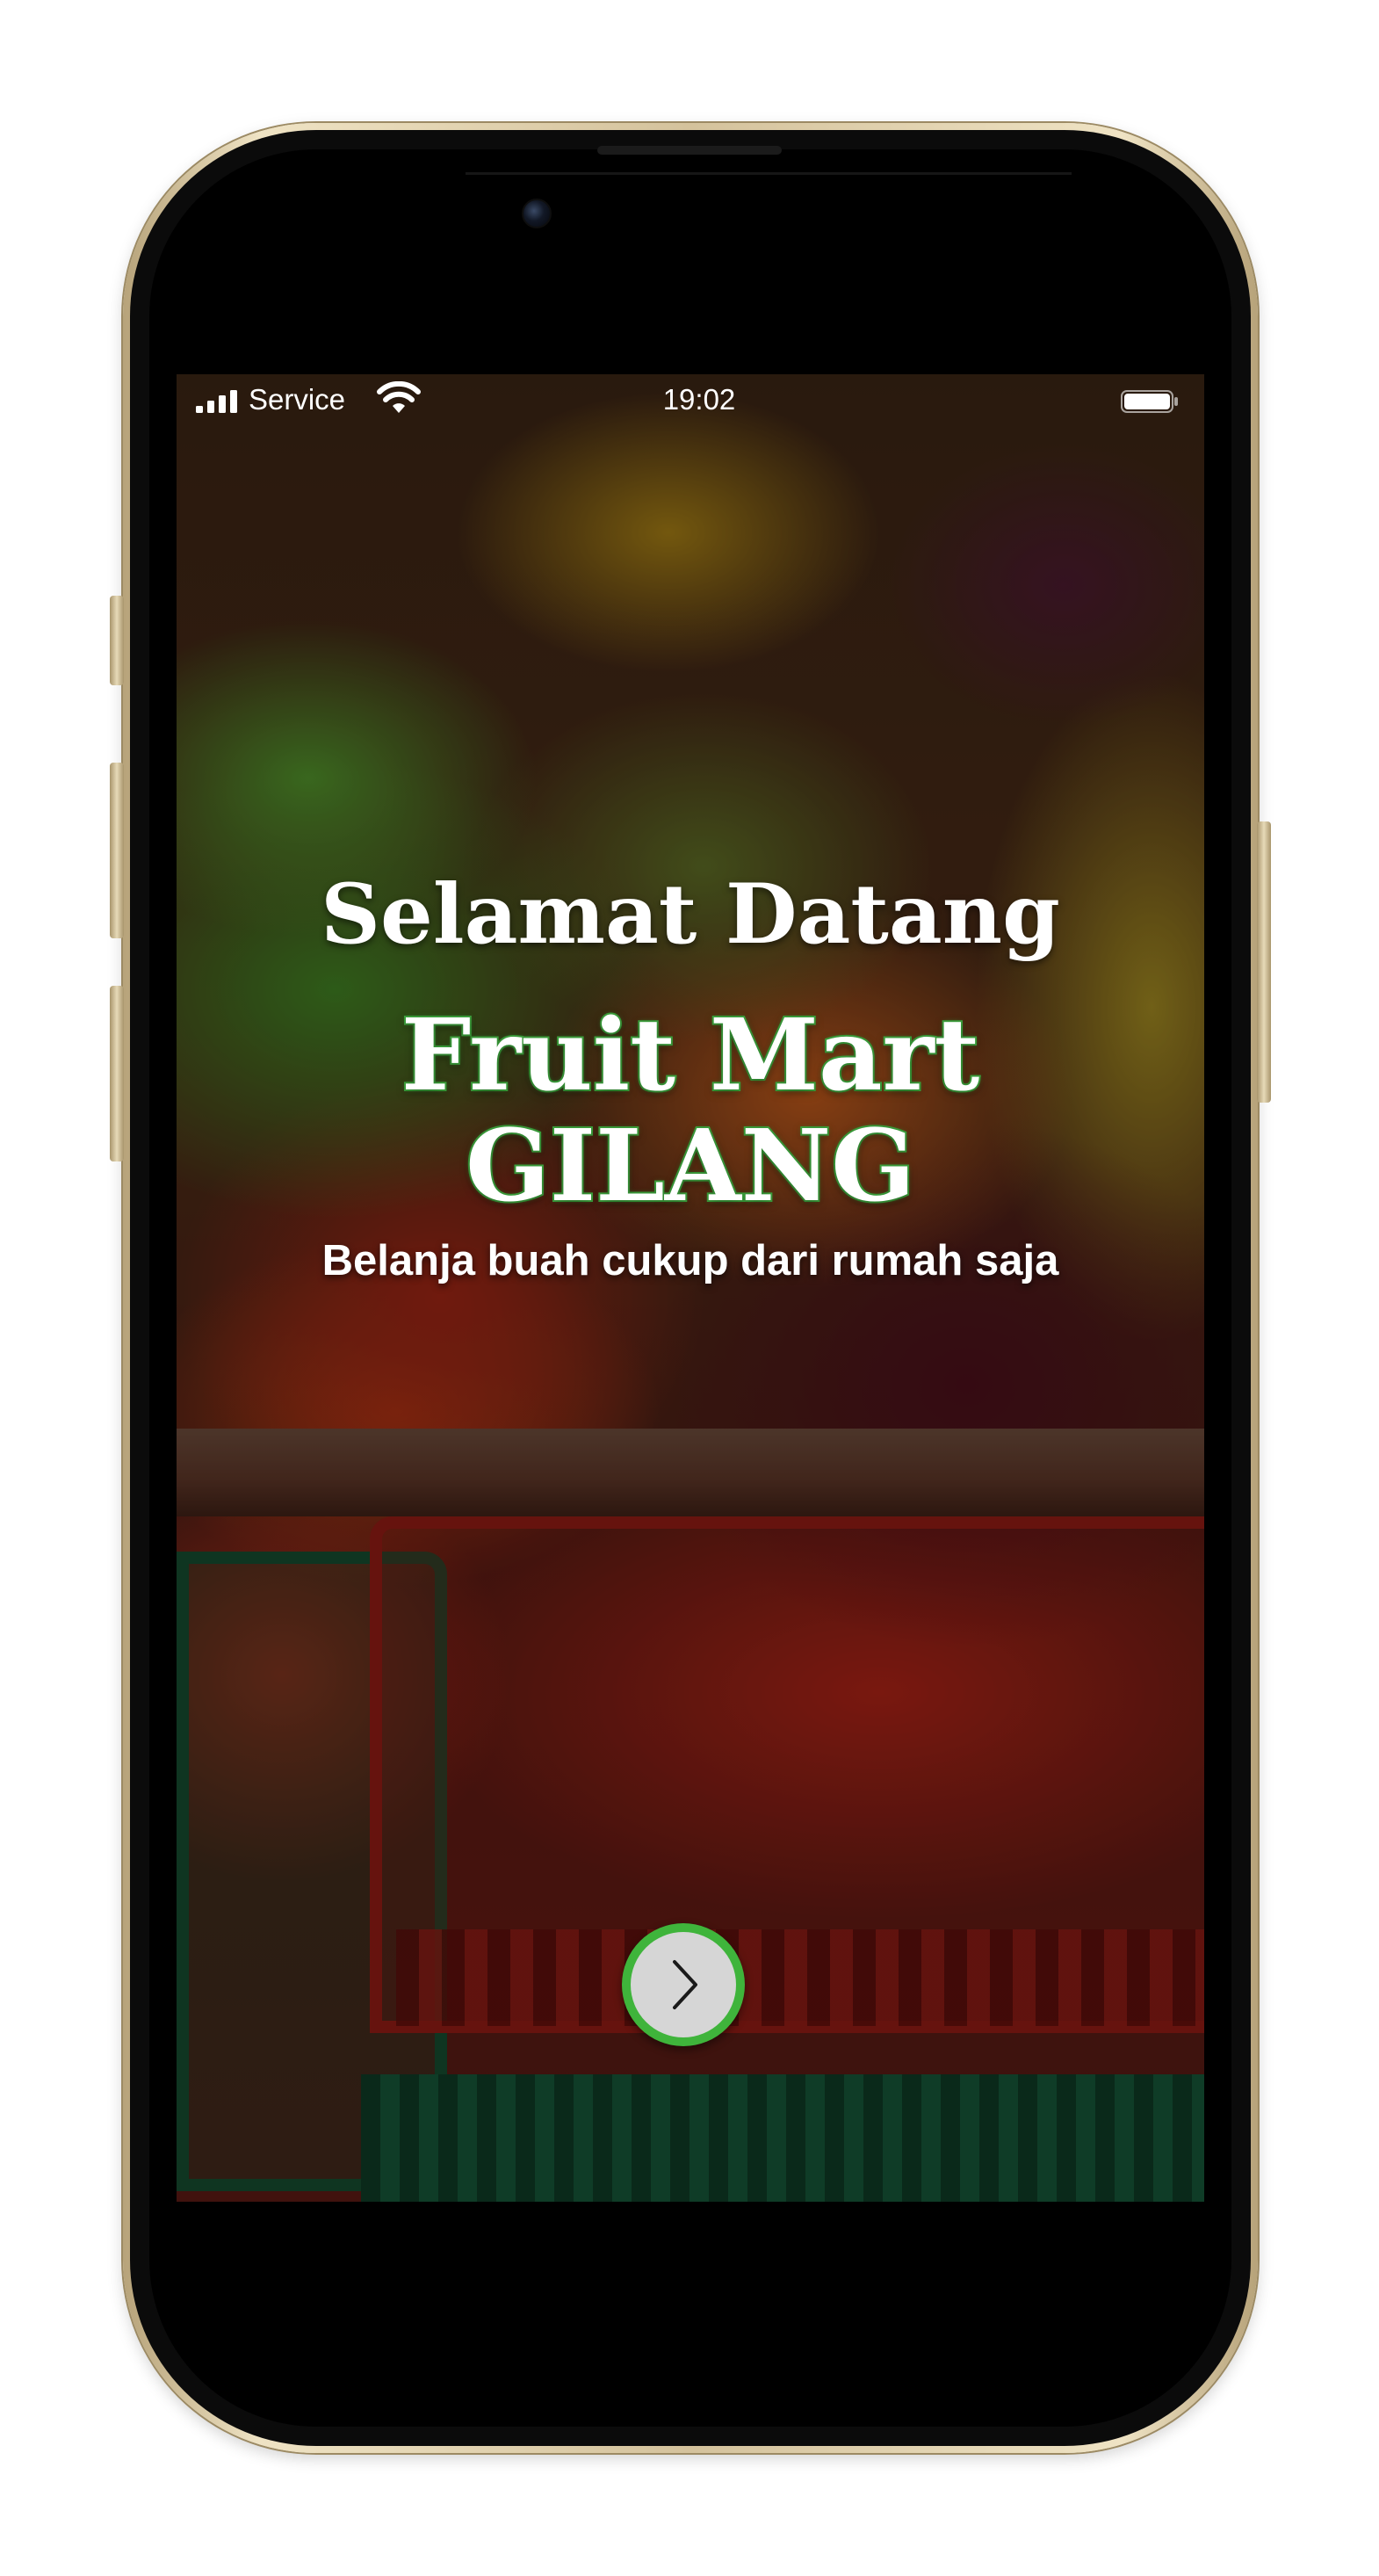 The width and height of the screenshot is (1379, 2576). Describe the element at coordinates (690, 2246) in the screenshot. I see `bottom-bezel` at that location.